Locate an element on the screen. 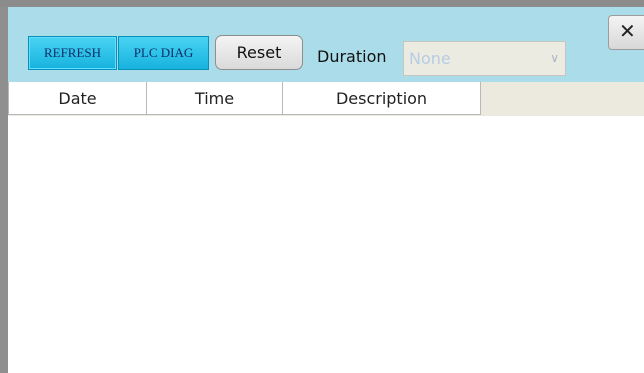  window-top-border is located at coordinates (322, 3).